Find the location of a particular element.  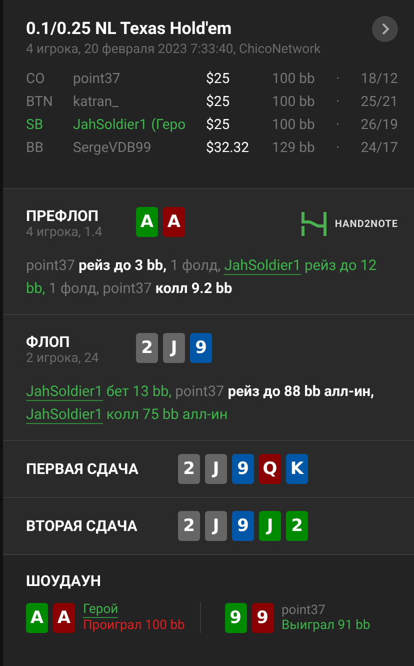

showdown-title: ШОУДАУН is located at coordinates (64, 581).